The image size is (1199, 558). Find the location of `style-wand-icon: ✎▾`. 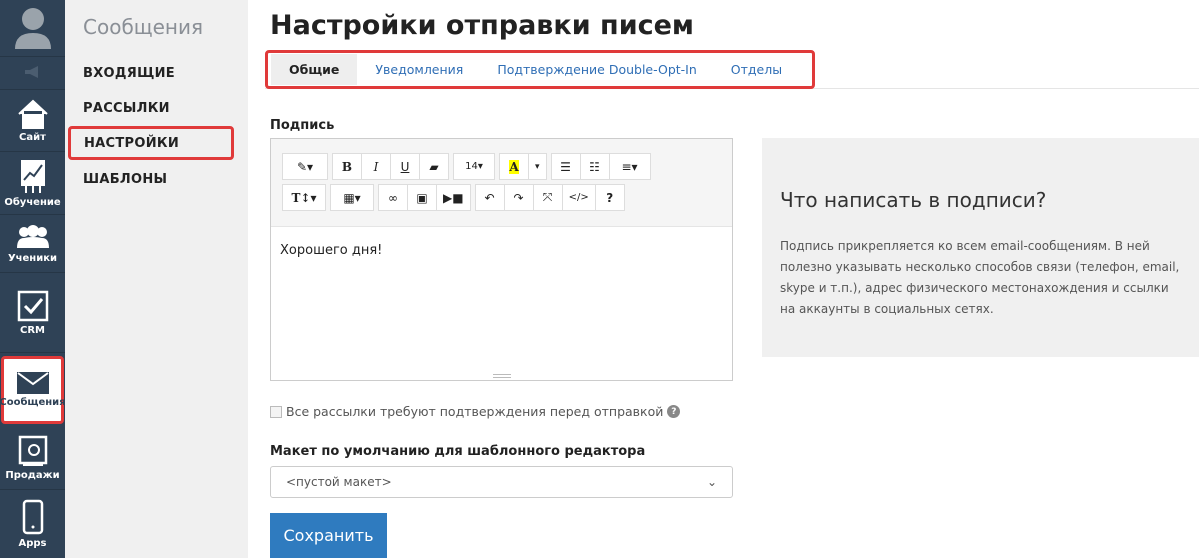

style-wand-icon: ✎▾ is located at coordinates (305, 166).